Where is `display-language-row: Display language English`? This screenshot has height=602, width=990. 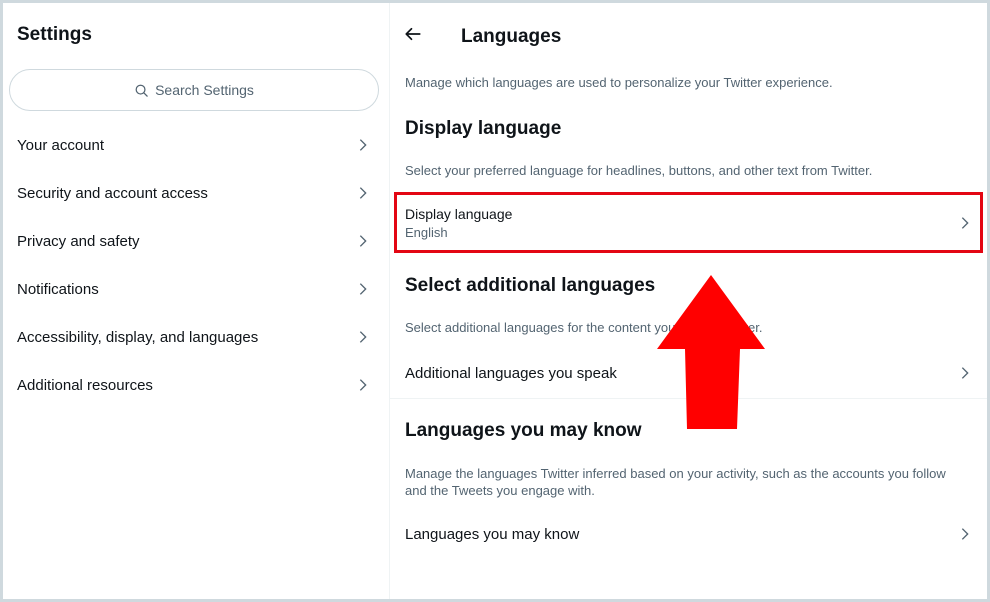
display-language-row: Display language English is located at coordinates (688, 223).